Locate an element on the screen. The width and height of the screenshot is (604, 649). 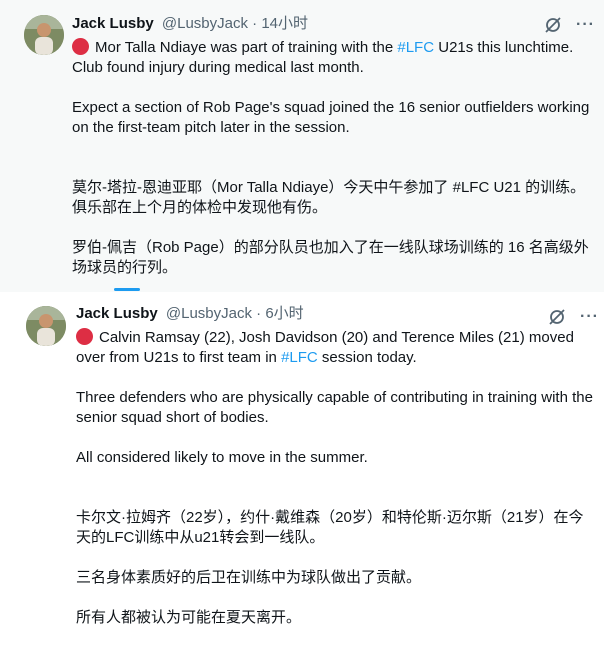
timestamp: 14小时 is located at coordinates (284, 23).